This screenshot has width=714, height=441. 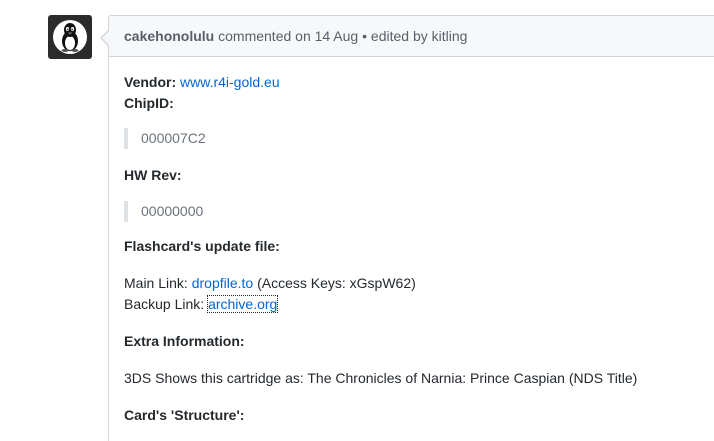 What do you see at coordinates (153, 175) in the screenshot?
I see `hwrev-label: HW Rev:` at bounding box center [153, 175].